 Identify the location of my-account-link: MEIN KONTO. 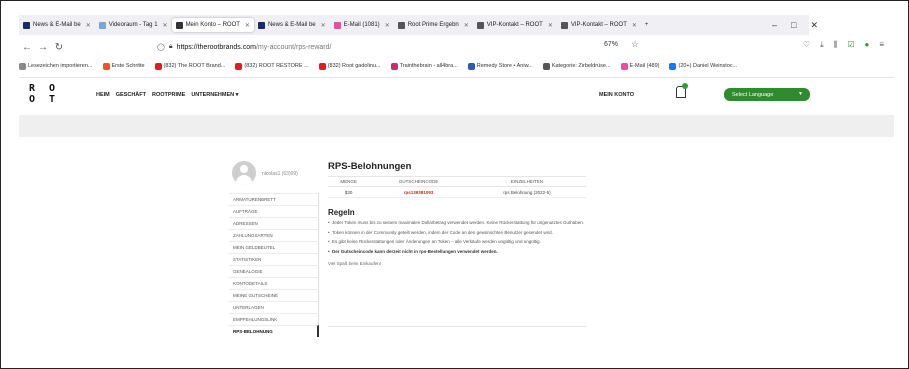
(616, 95).